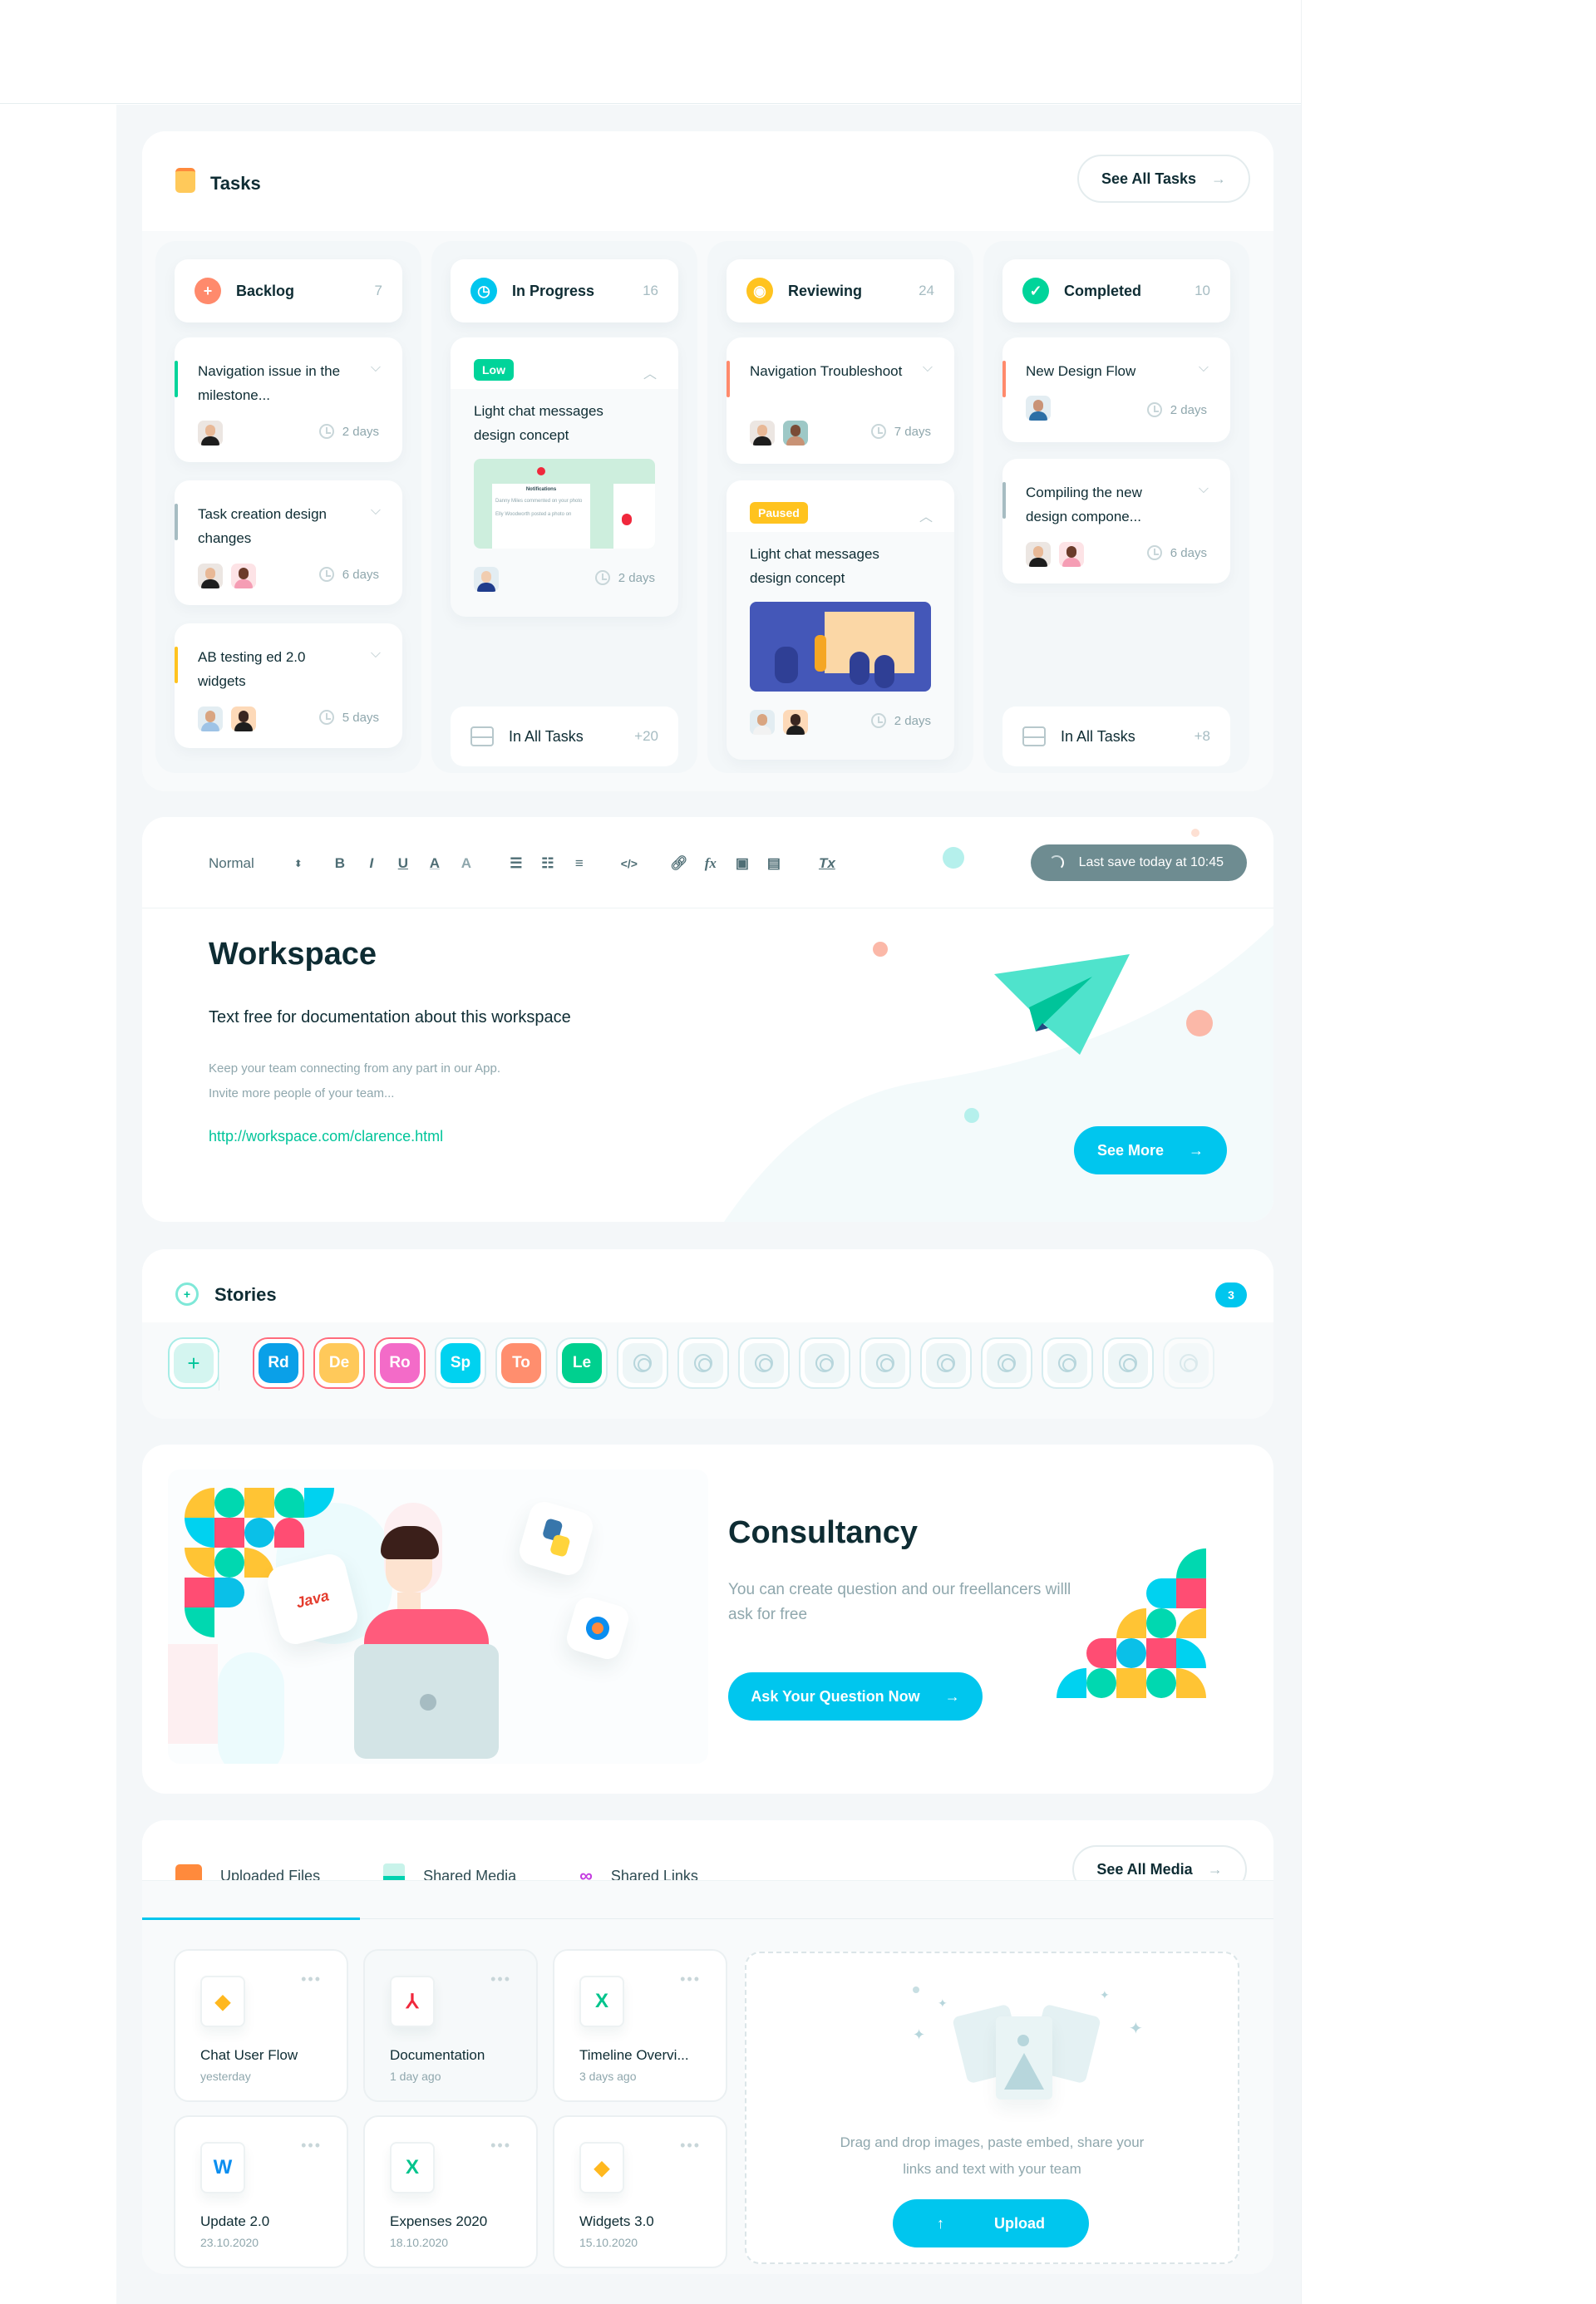  What do you see at coordinates (278, 1363) in the screenshot?
I see `story-item: Rd` at bounding box center [278, 1363].